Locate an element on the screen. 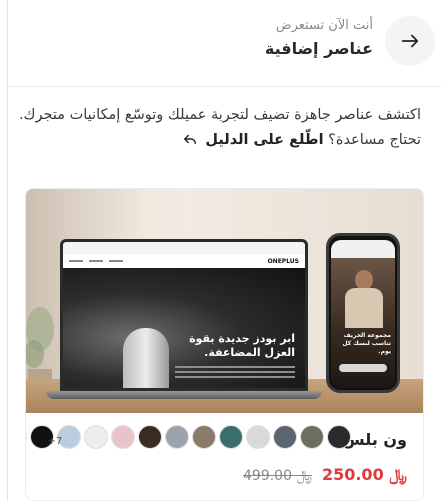  color-swatch-pink is located at coordinates (123, 437).